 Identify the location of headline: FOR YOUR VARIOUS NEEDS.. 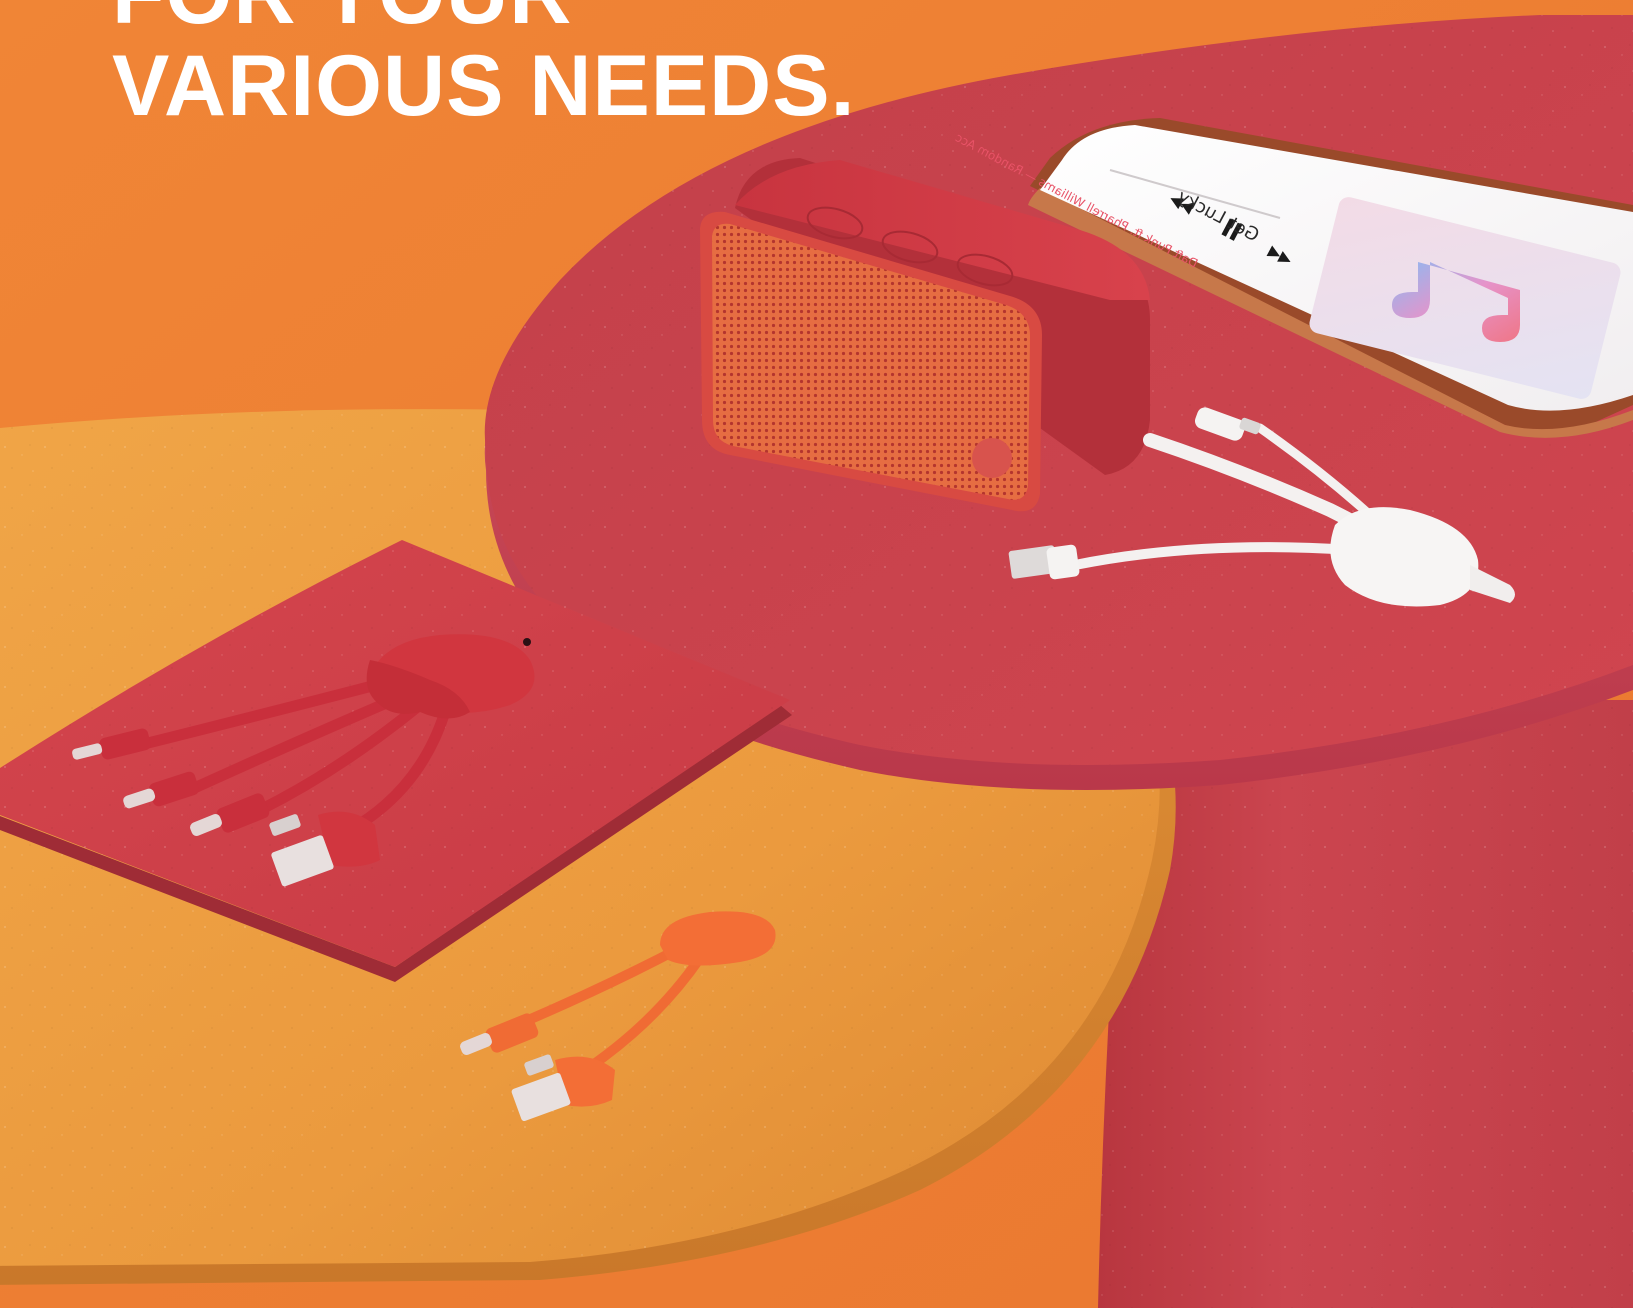
(484, 66).